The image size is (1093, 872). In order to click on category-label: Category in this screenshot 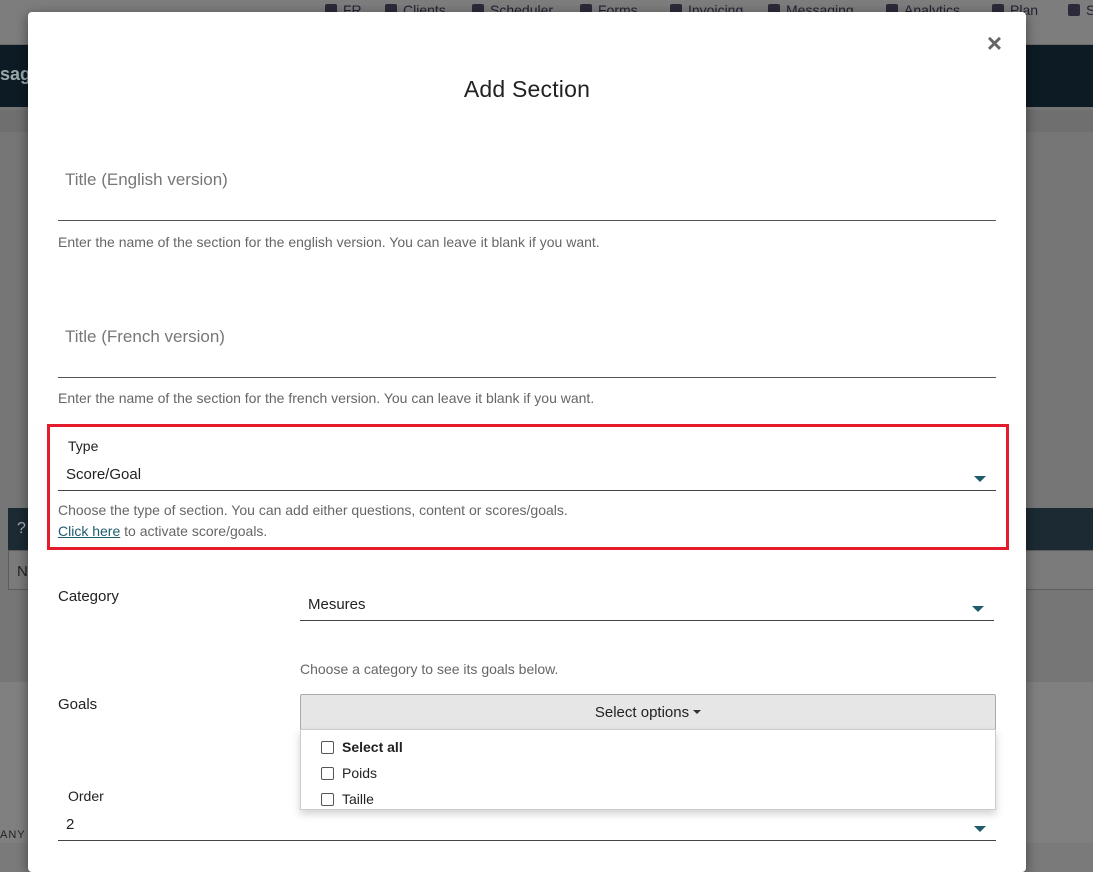, I will do `click(88, 596)`.